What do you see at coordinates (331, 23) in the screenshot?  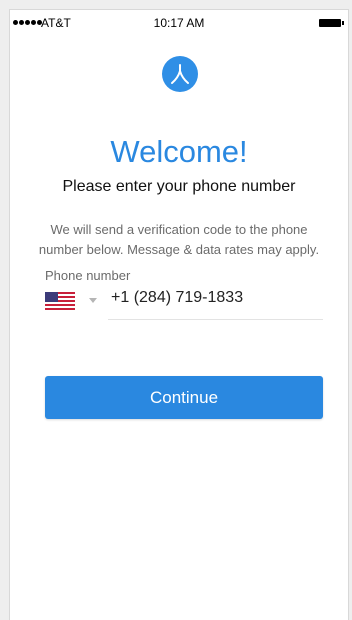 I see `battery-icon` at bounding box center [331, 23].